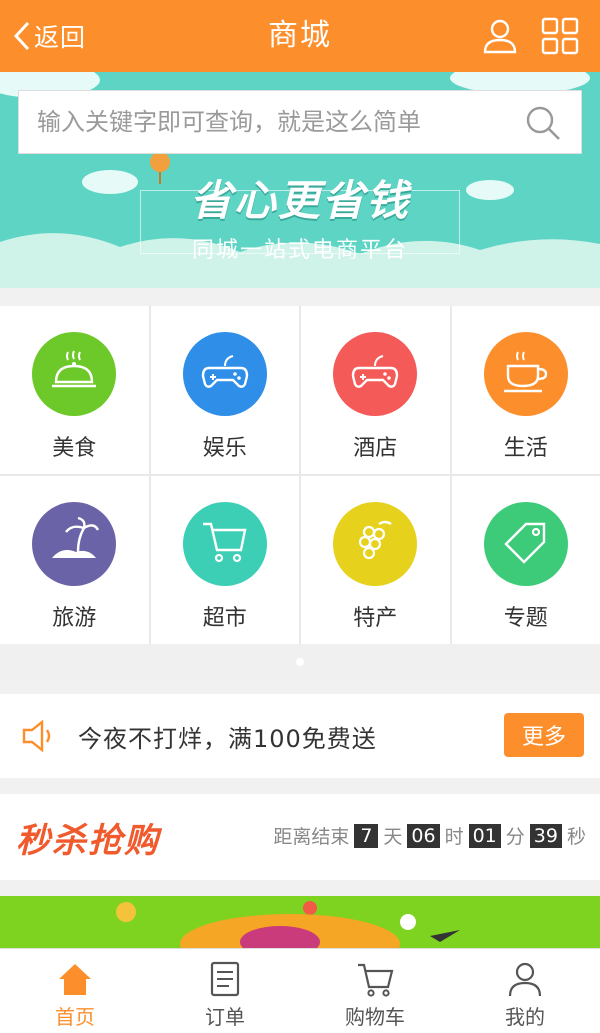 Image resolution: width=600 pixels, height=1033 pixels. I want to click on home-icon, so click(75, 979).